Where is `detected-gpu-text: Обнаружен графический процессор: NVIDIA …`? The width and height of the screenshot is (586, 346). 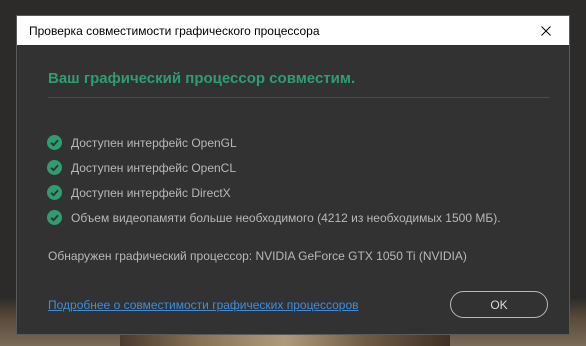 detected-gpu-text: Обнаружен графический процессор: NVIDIA … is located at coordinates (257, 256).